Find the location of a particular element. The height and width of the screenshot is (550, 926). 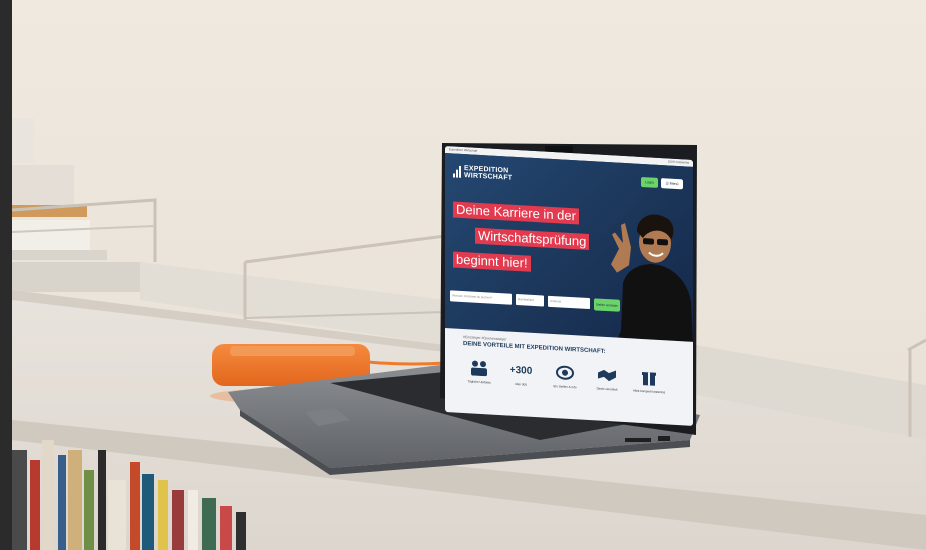

hero-person-image is located at coordinates (652, 278).